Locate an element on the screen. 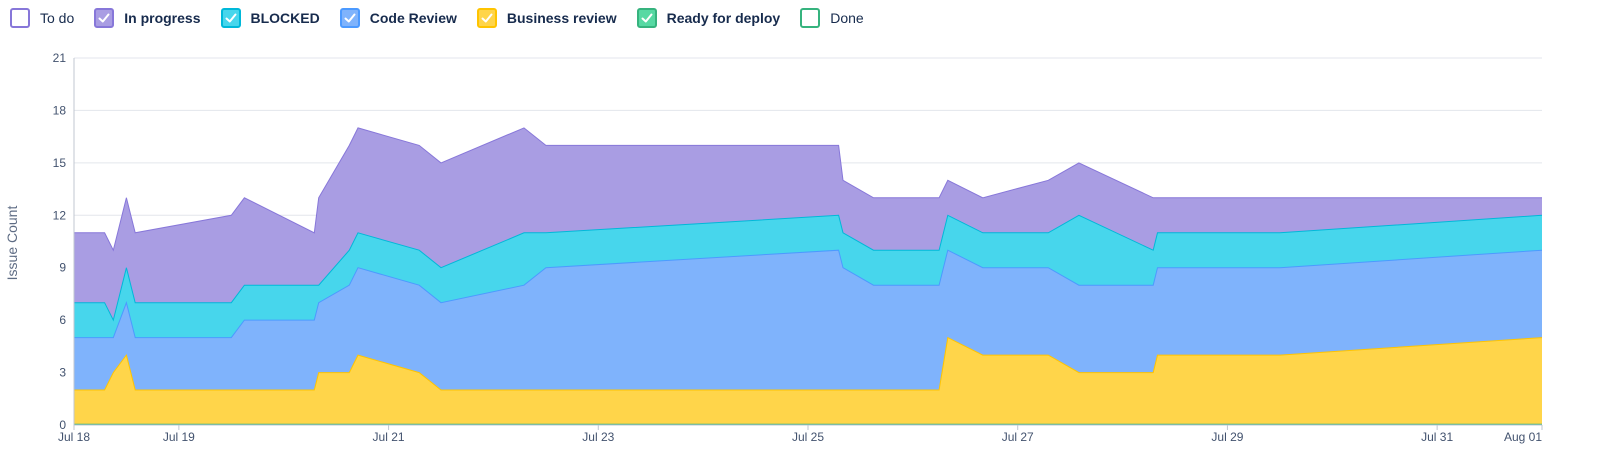 The width and height of the screenshot is (1606, 463). x-tick-label: Jul 18 is located at coordinates (74, 437).